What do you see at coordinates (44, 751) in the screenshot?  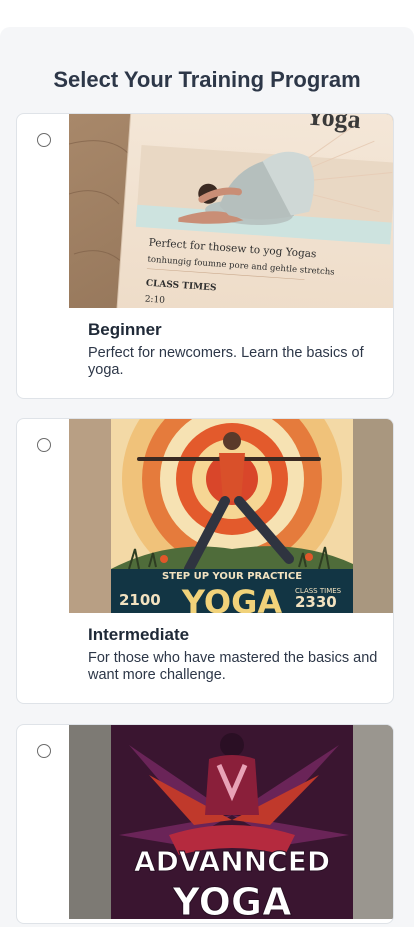 I see `program-radio-advanced` at bounding box center [44, 751].